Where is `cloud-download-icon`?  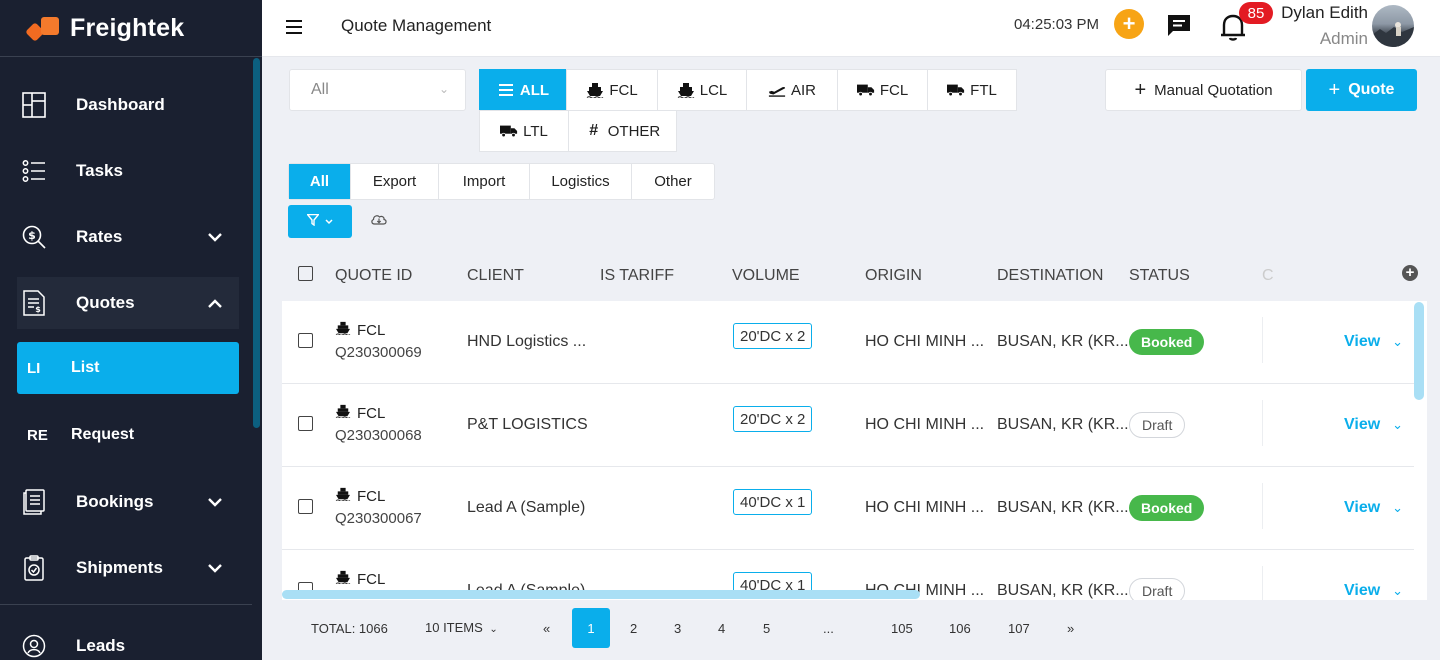 cloud-download-icon is located at coordinates (379, 220).